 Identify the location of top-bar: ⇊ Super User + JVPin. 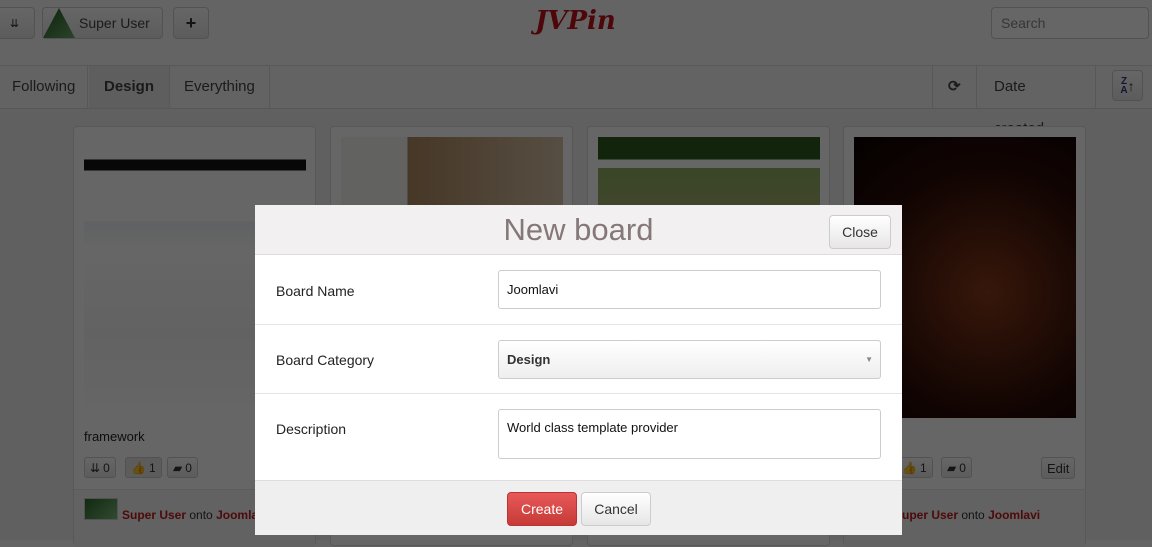
(576, 33).